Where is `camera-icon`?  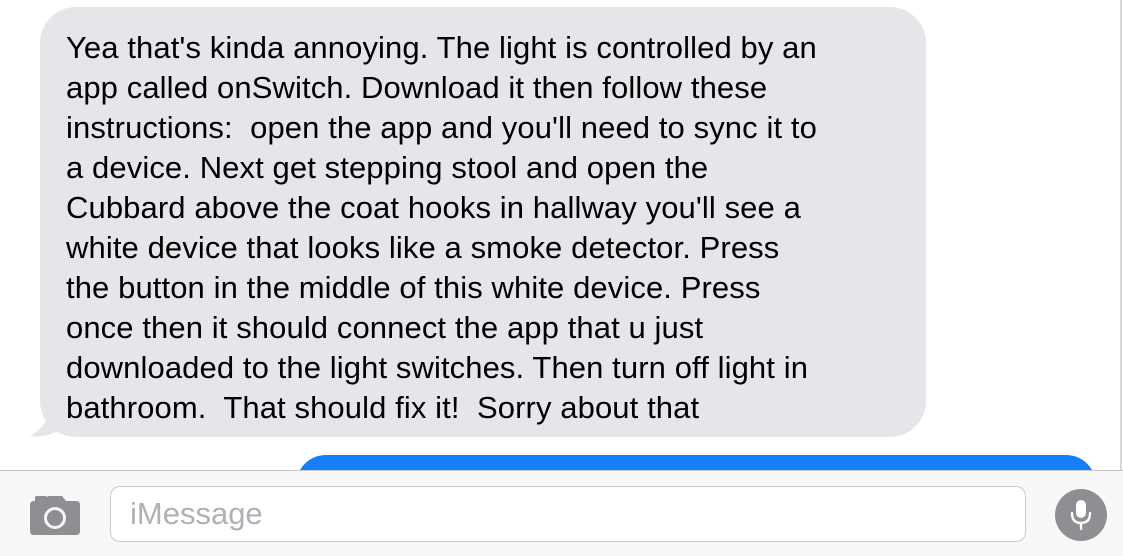 camera-icon is located at coordinates (55, 515).